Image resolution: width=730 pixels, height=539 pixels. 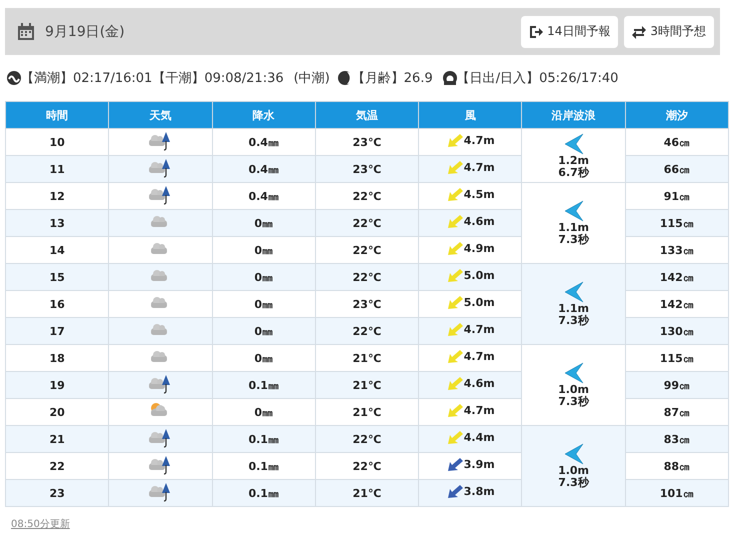 I want to click on tide-cell: 115㎝, so click(x=676, y=223).